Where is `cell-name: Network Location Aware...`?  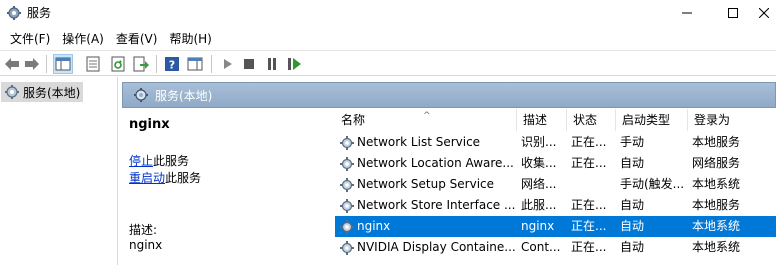
cell-name: Network Location Aware... is located at coordinates (428, 163).